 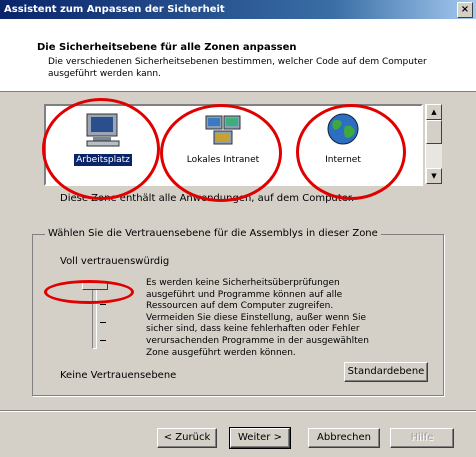 What do you see at coordinates (115, 261) in the screenshot?
I see `trust-level-high-label: Voll vertrauenswürdig` at bounding box center [115, 261].